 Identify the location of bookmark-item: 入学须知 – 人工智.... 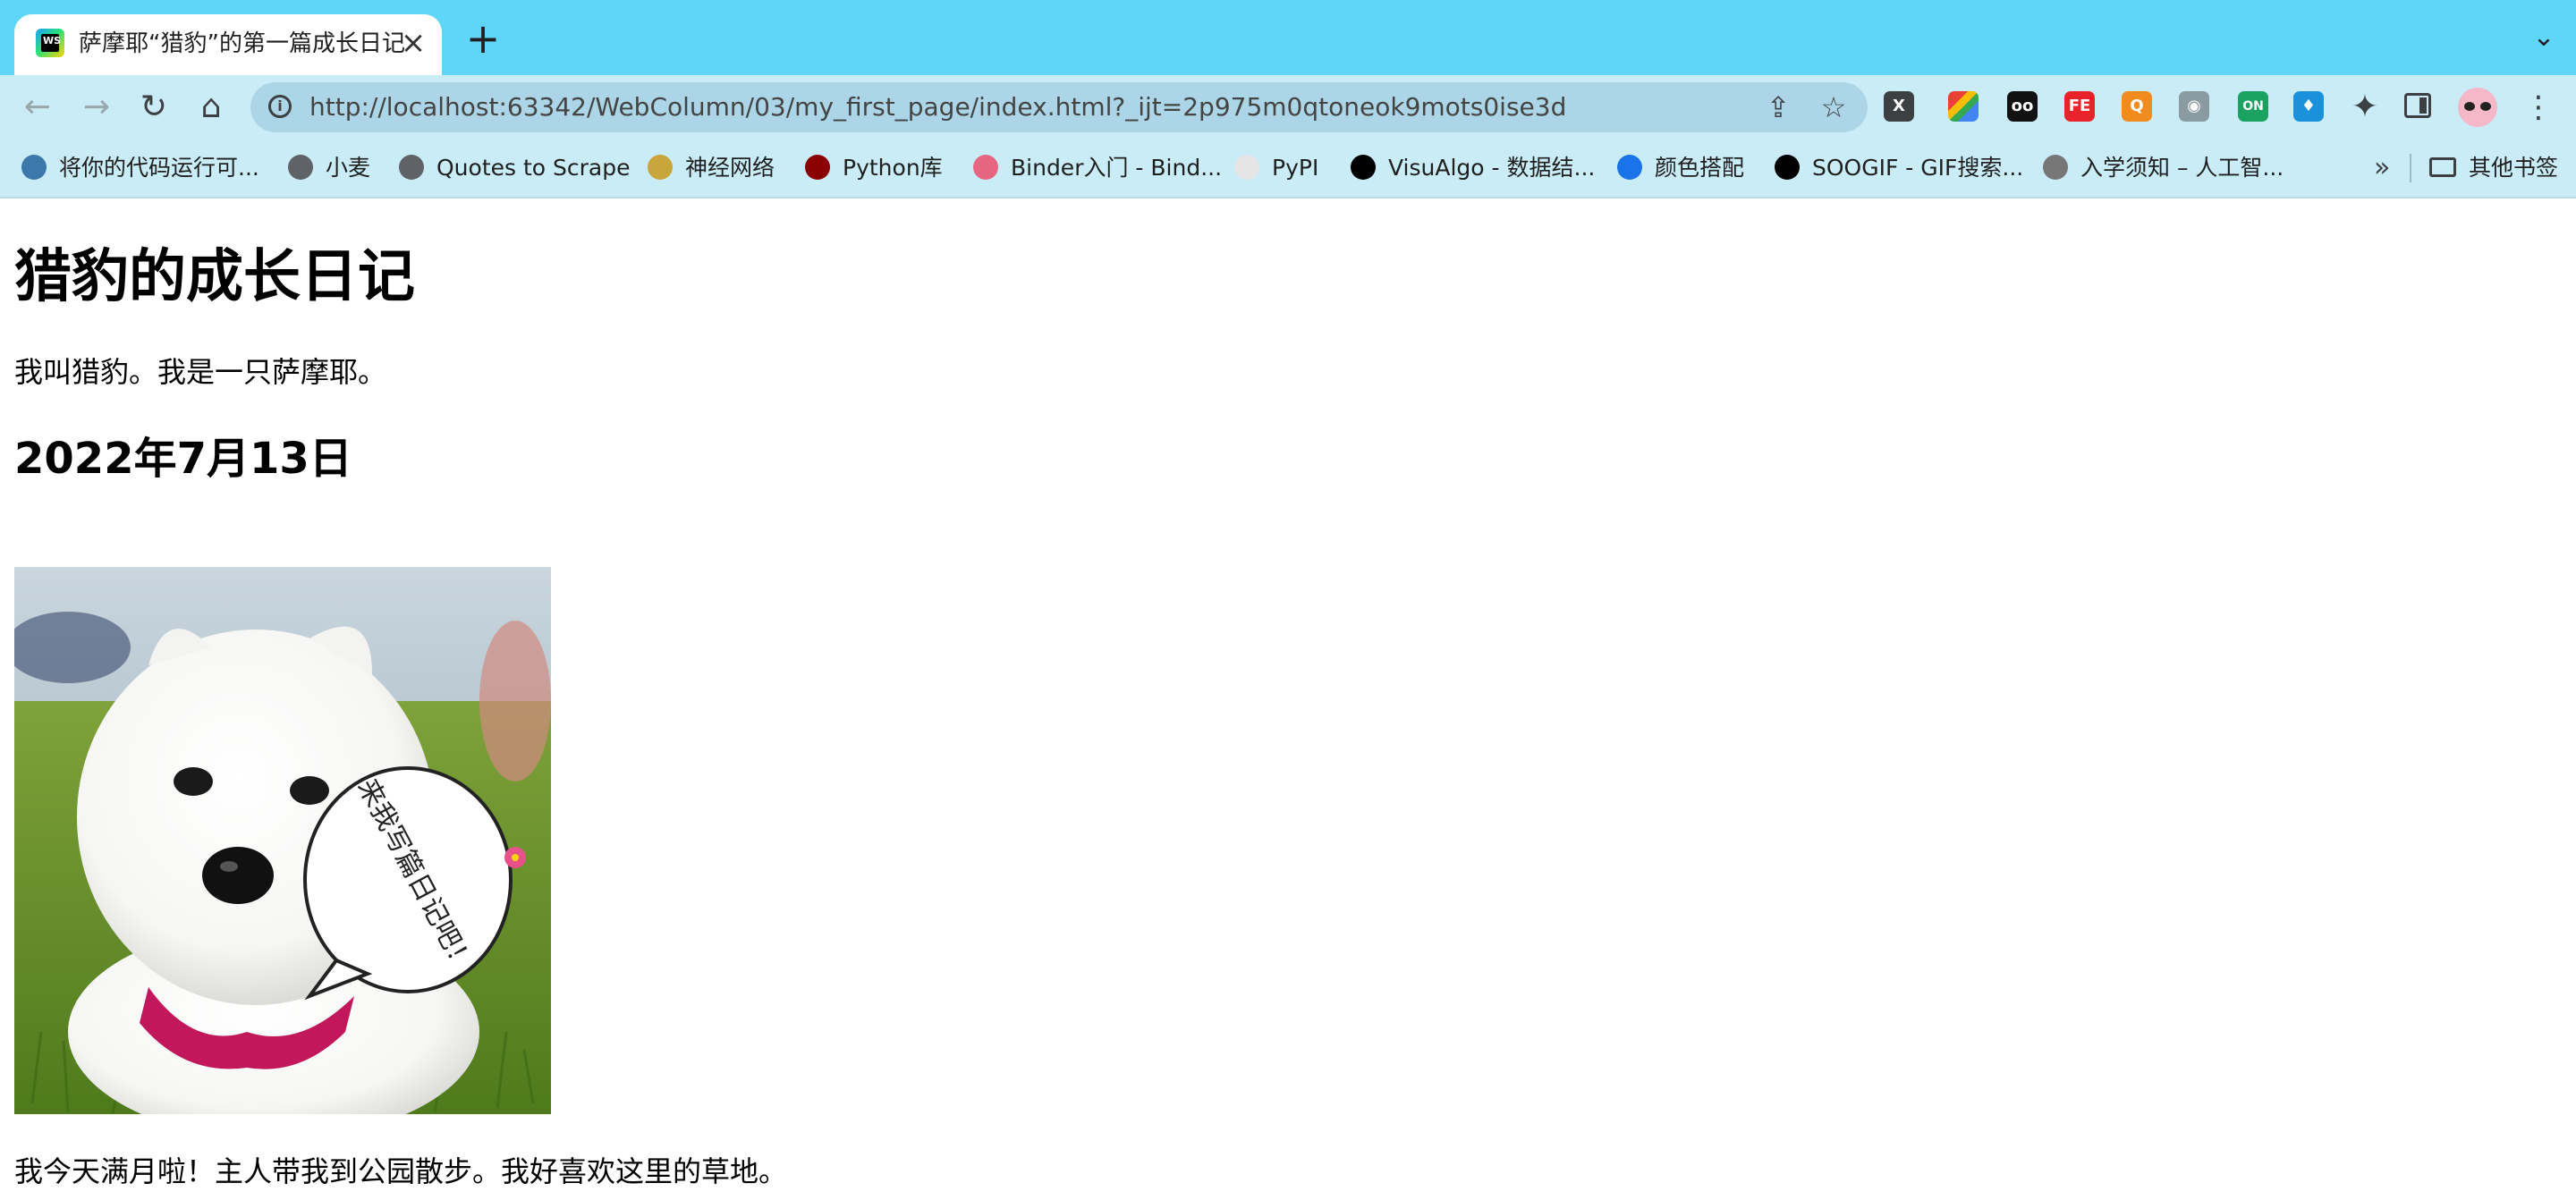
(2163, 168).